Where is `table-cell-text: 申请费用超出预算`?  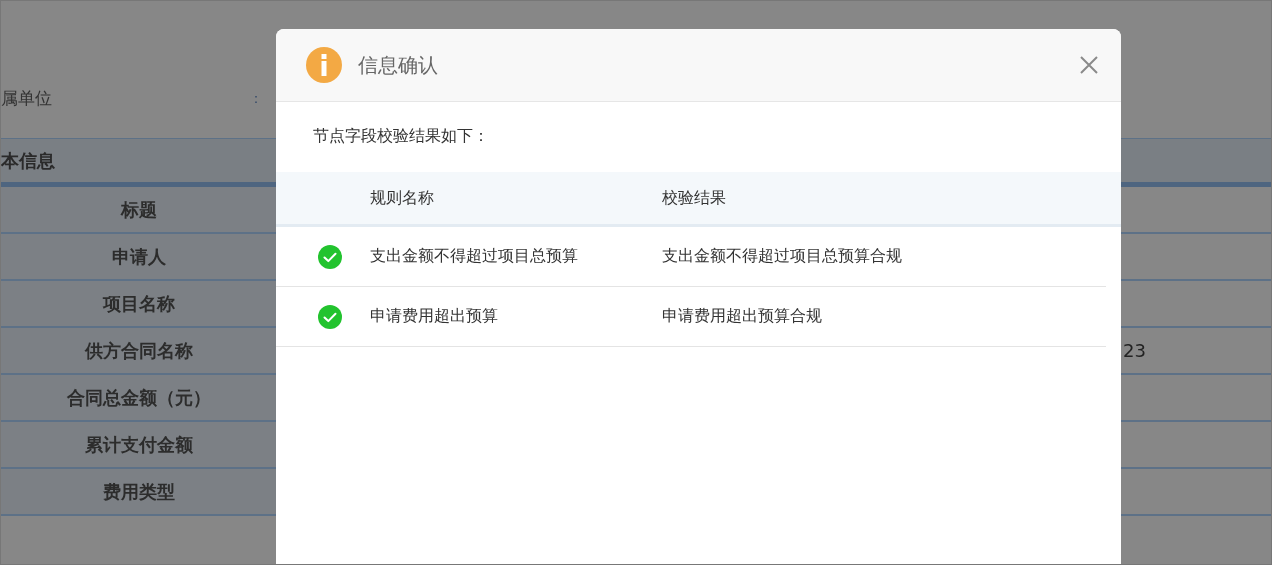
table-cell-text: 申请费用超出预算 is located at coordinates (434, 316).